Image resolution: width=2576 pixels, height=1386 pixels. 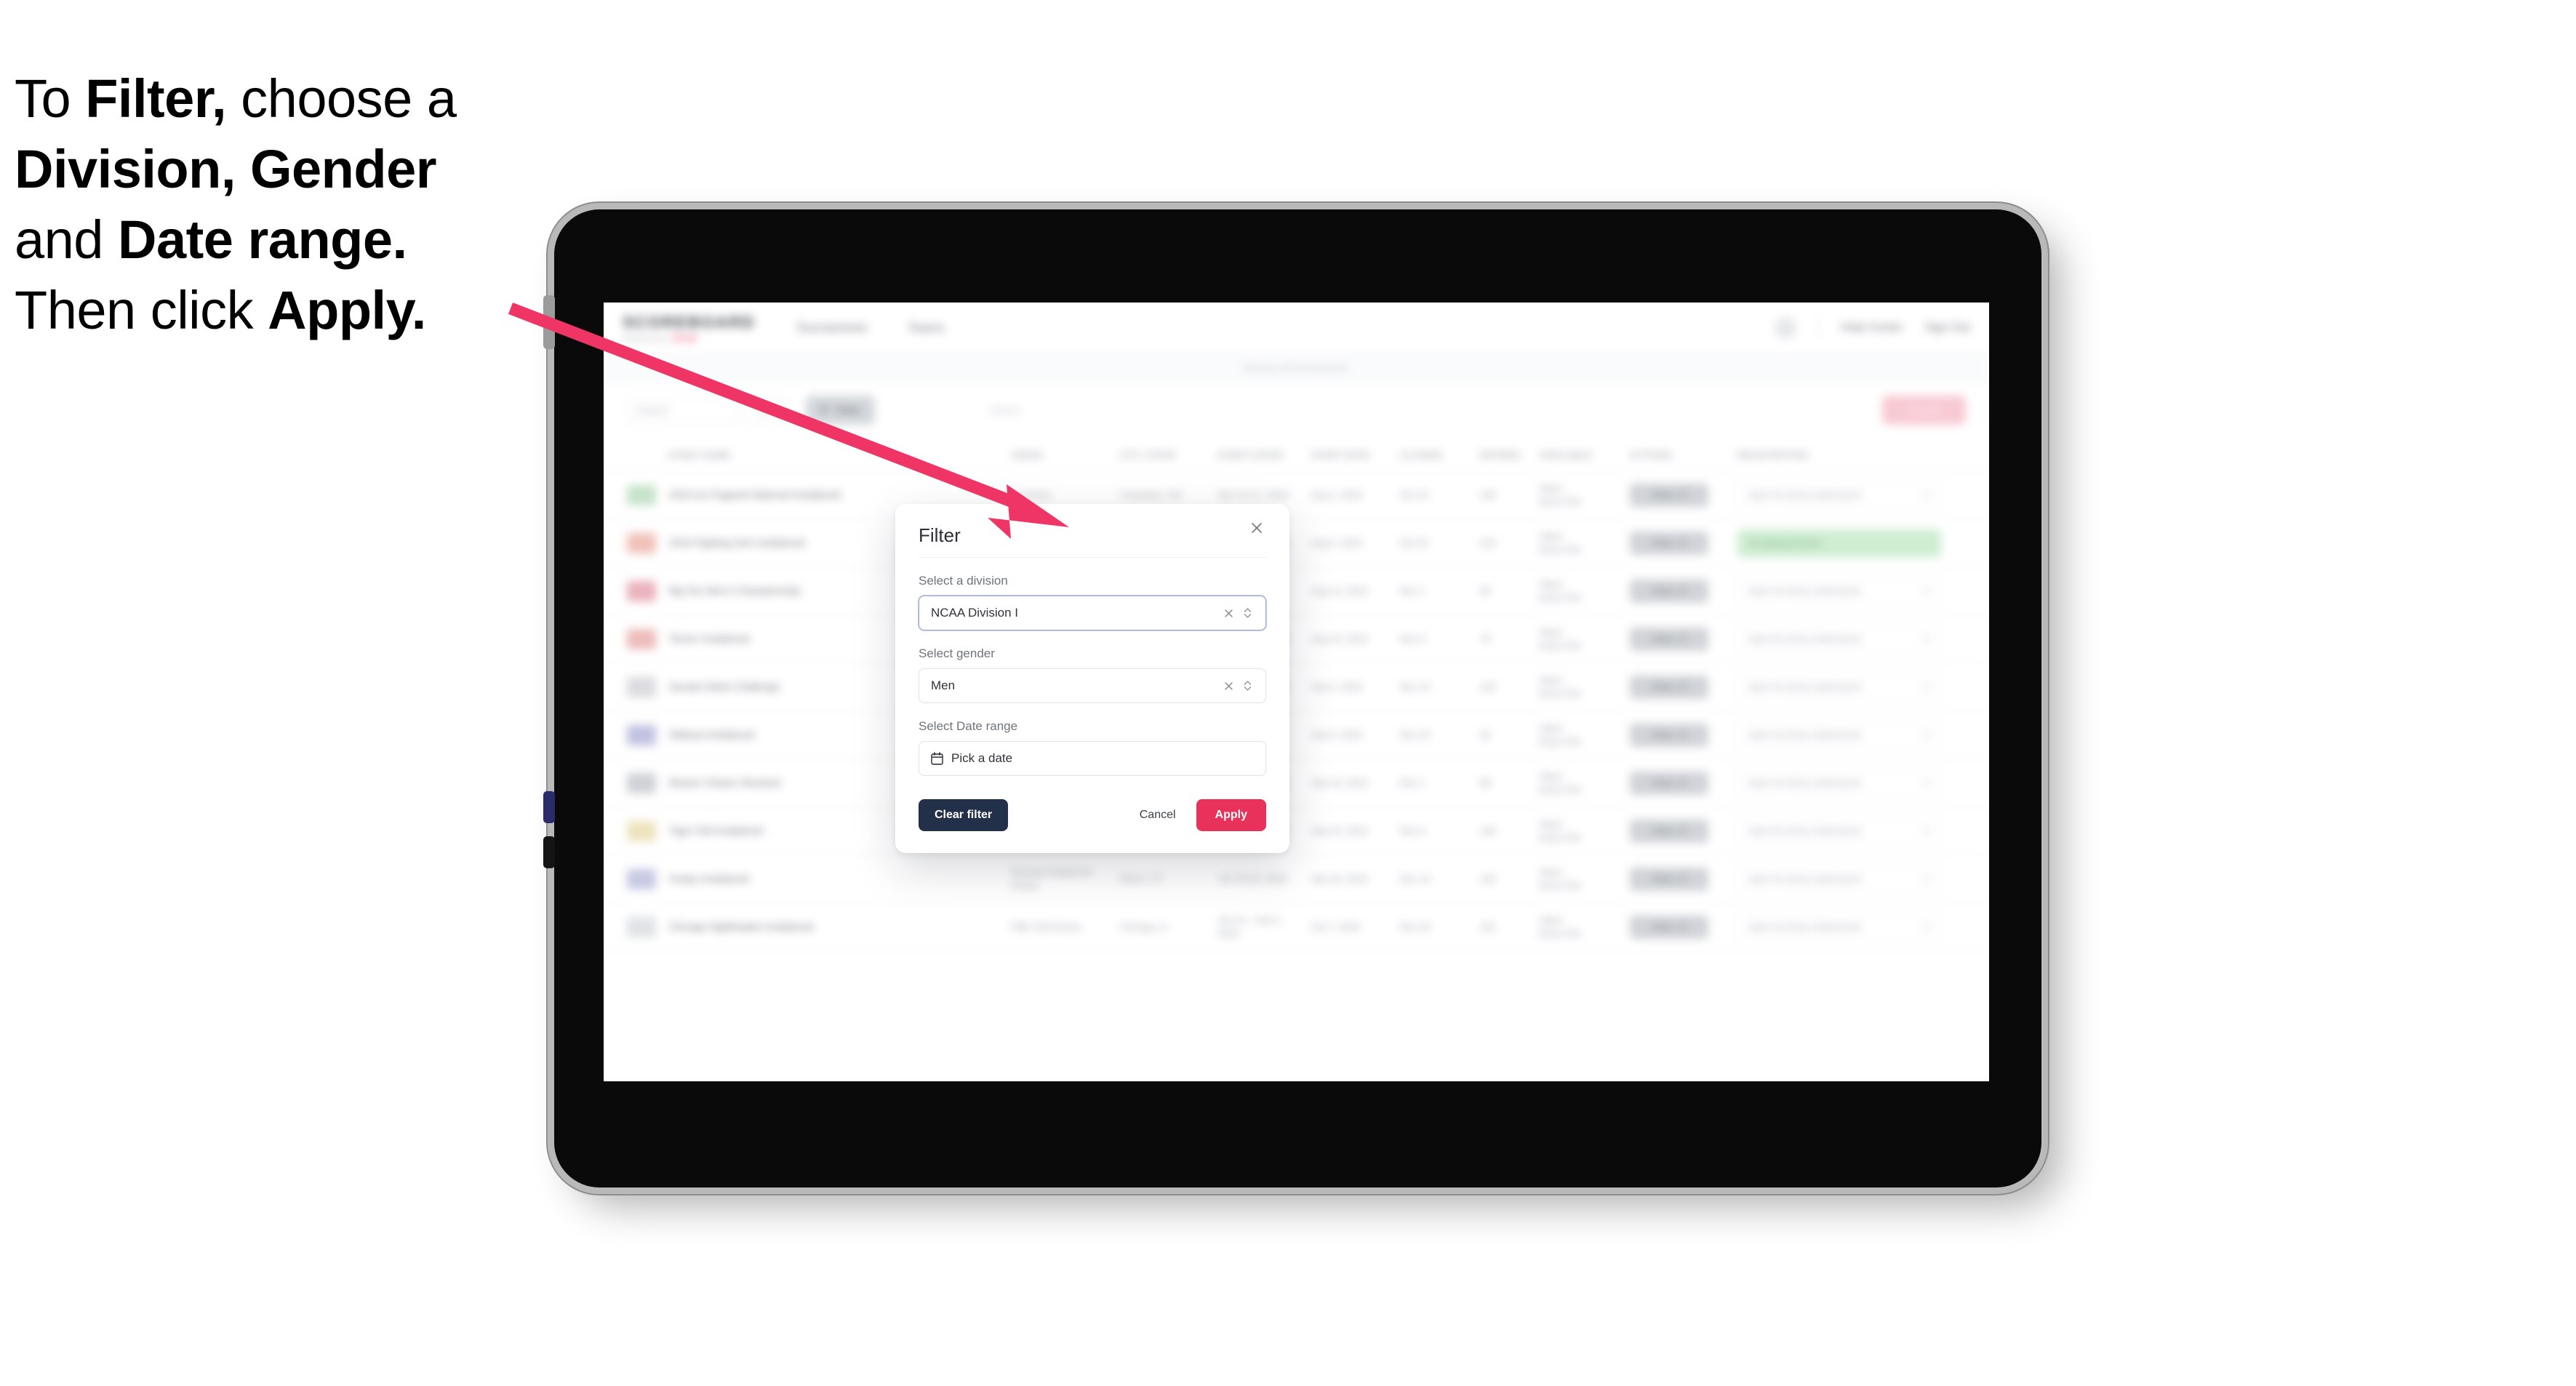 I want to click on filter-dialog-header: Filter, so click(x=1092, y=531).